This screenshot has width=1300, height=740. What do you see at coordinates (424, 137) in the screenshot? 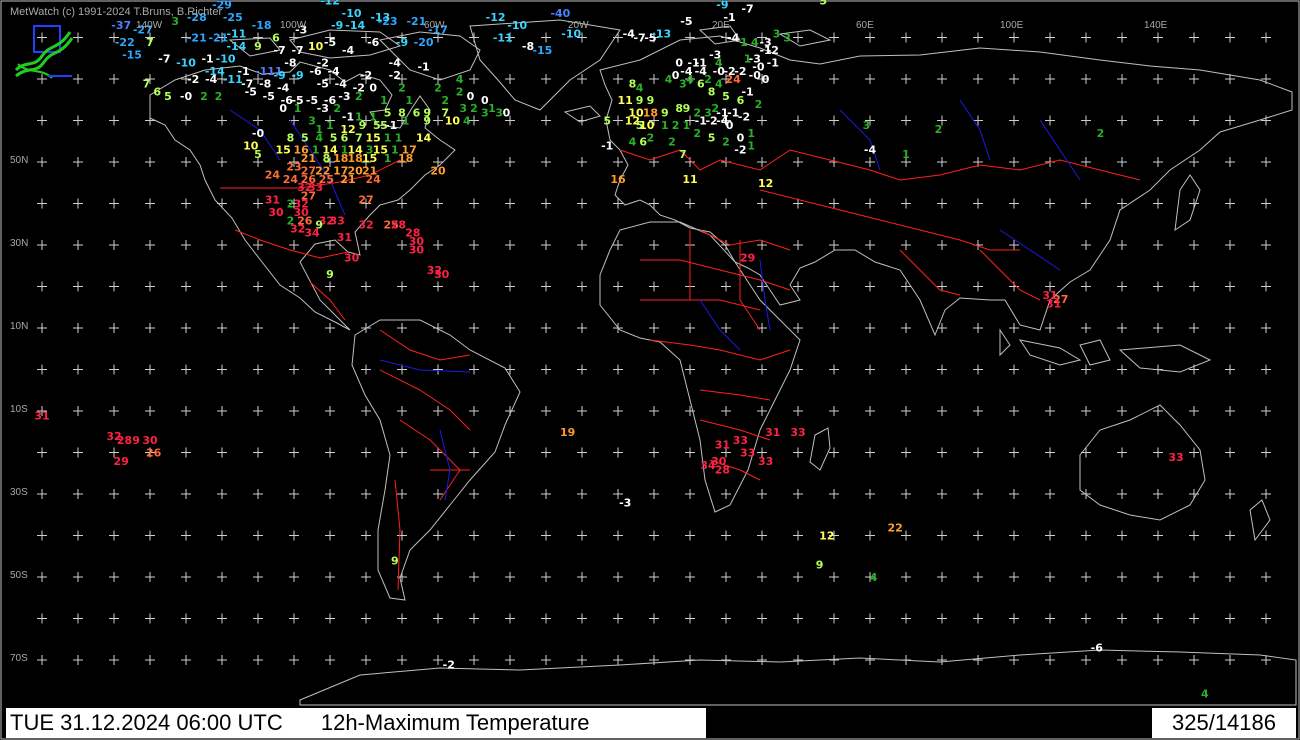
I see `station-value: 14` at bounding box center [424, 137].